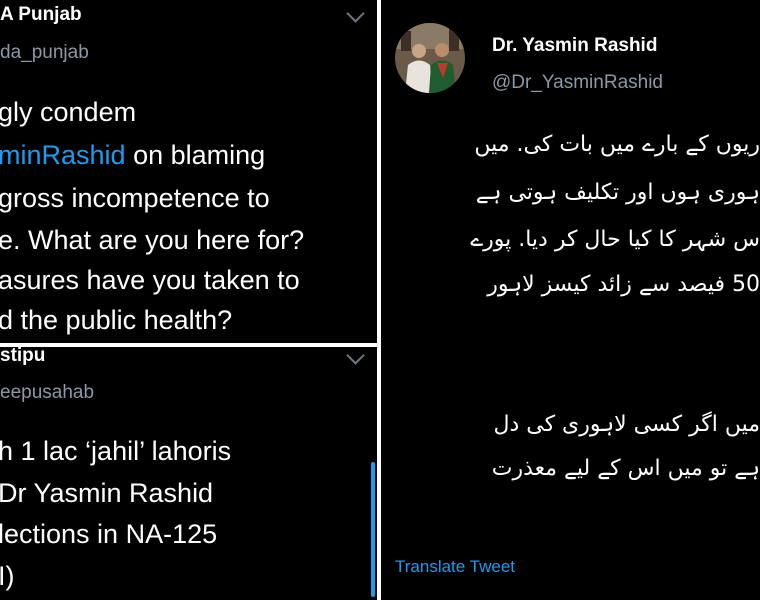 The image size is (760, 600). Describe the element at coordinates (47, 393) in the screenshot. I see `user-handle: eepusahab` at that location.